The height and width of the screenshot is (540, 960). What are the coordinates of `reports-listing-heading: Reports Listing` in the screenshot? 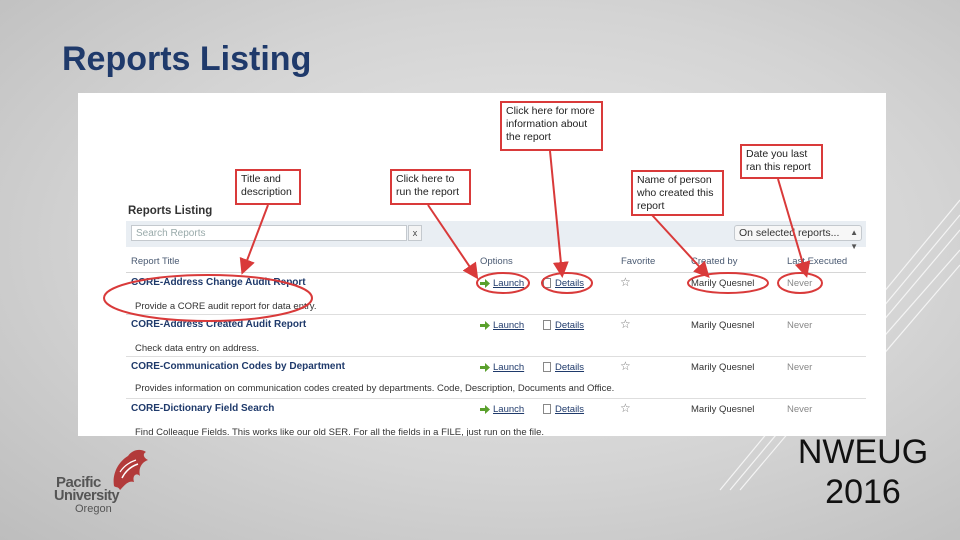 It's located at (170, 211).